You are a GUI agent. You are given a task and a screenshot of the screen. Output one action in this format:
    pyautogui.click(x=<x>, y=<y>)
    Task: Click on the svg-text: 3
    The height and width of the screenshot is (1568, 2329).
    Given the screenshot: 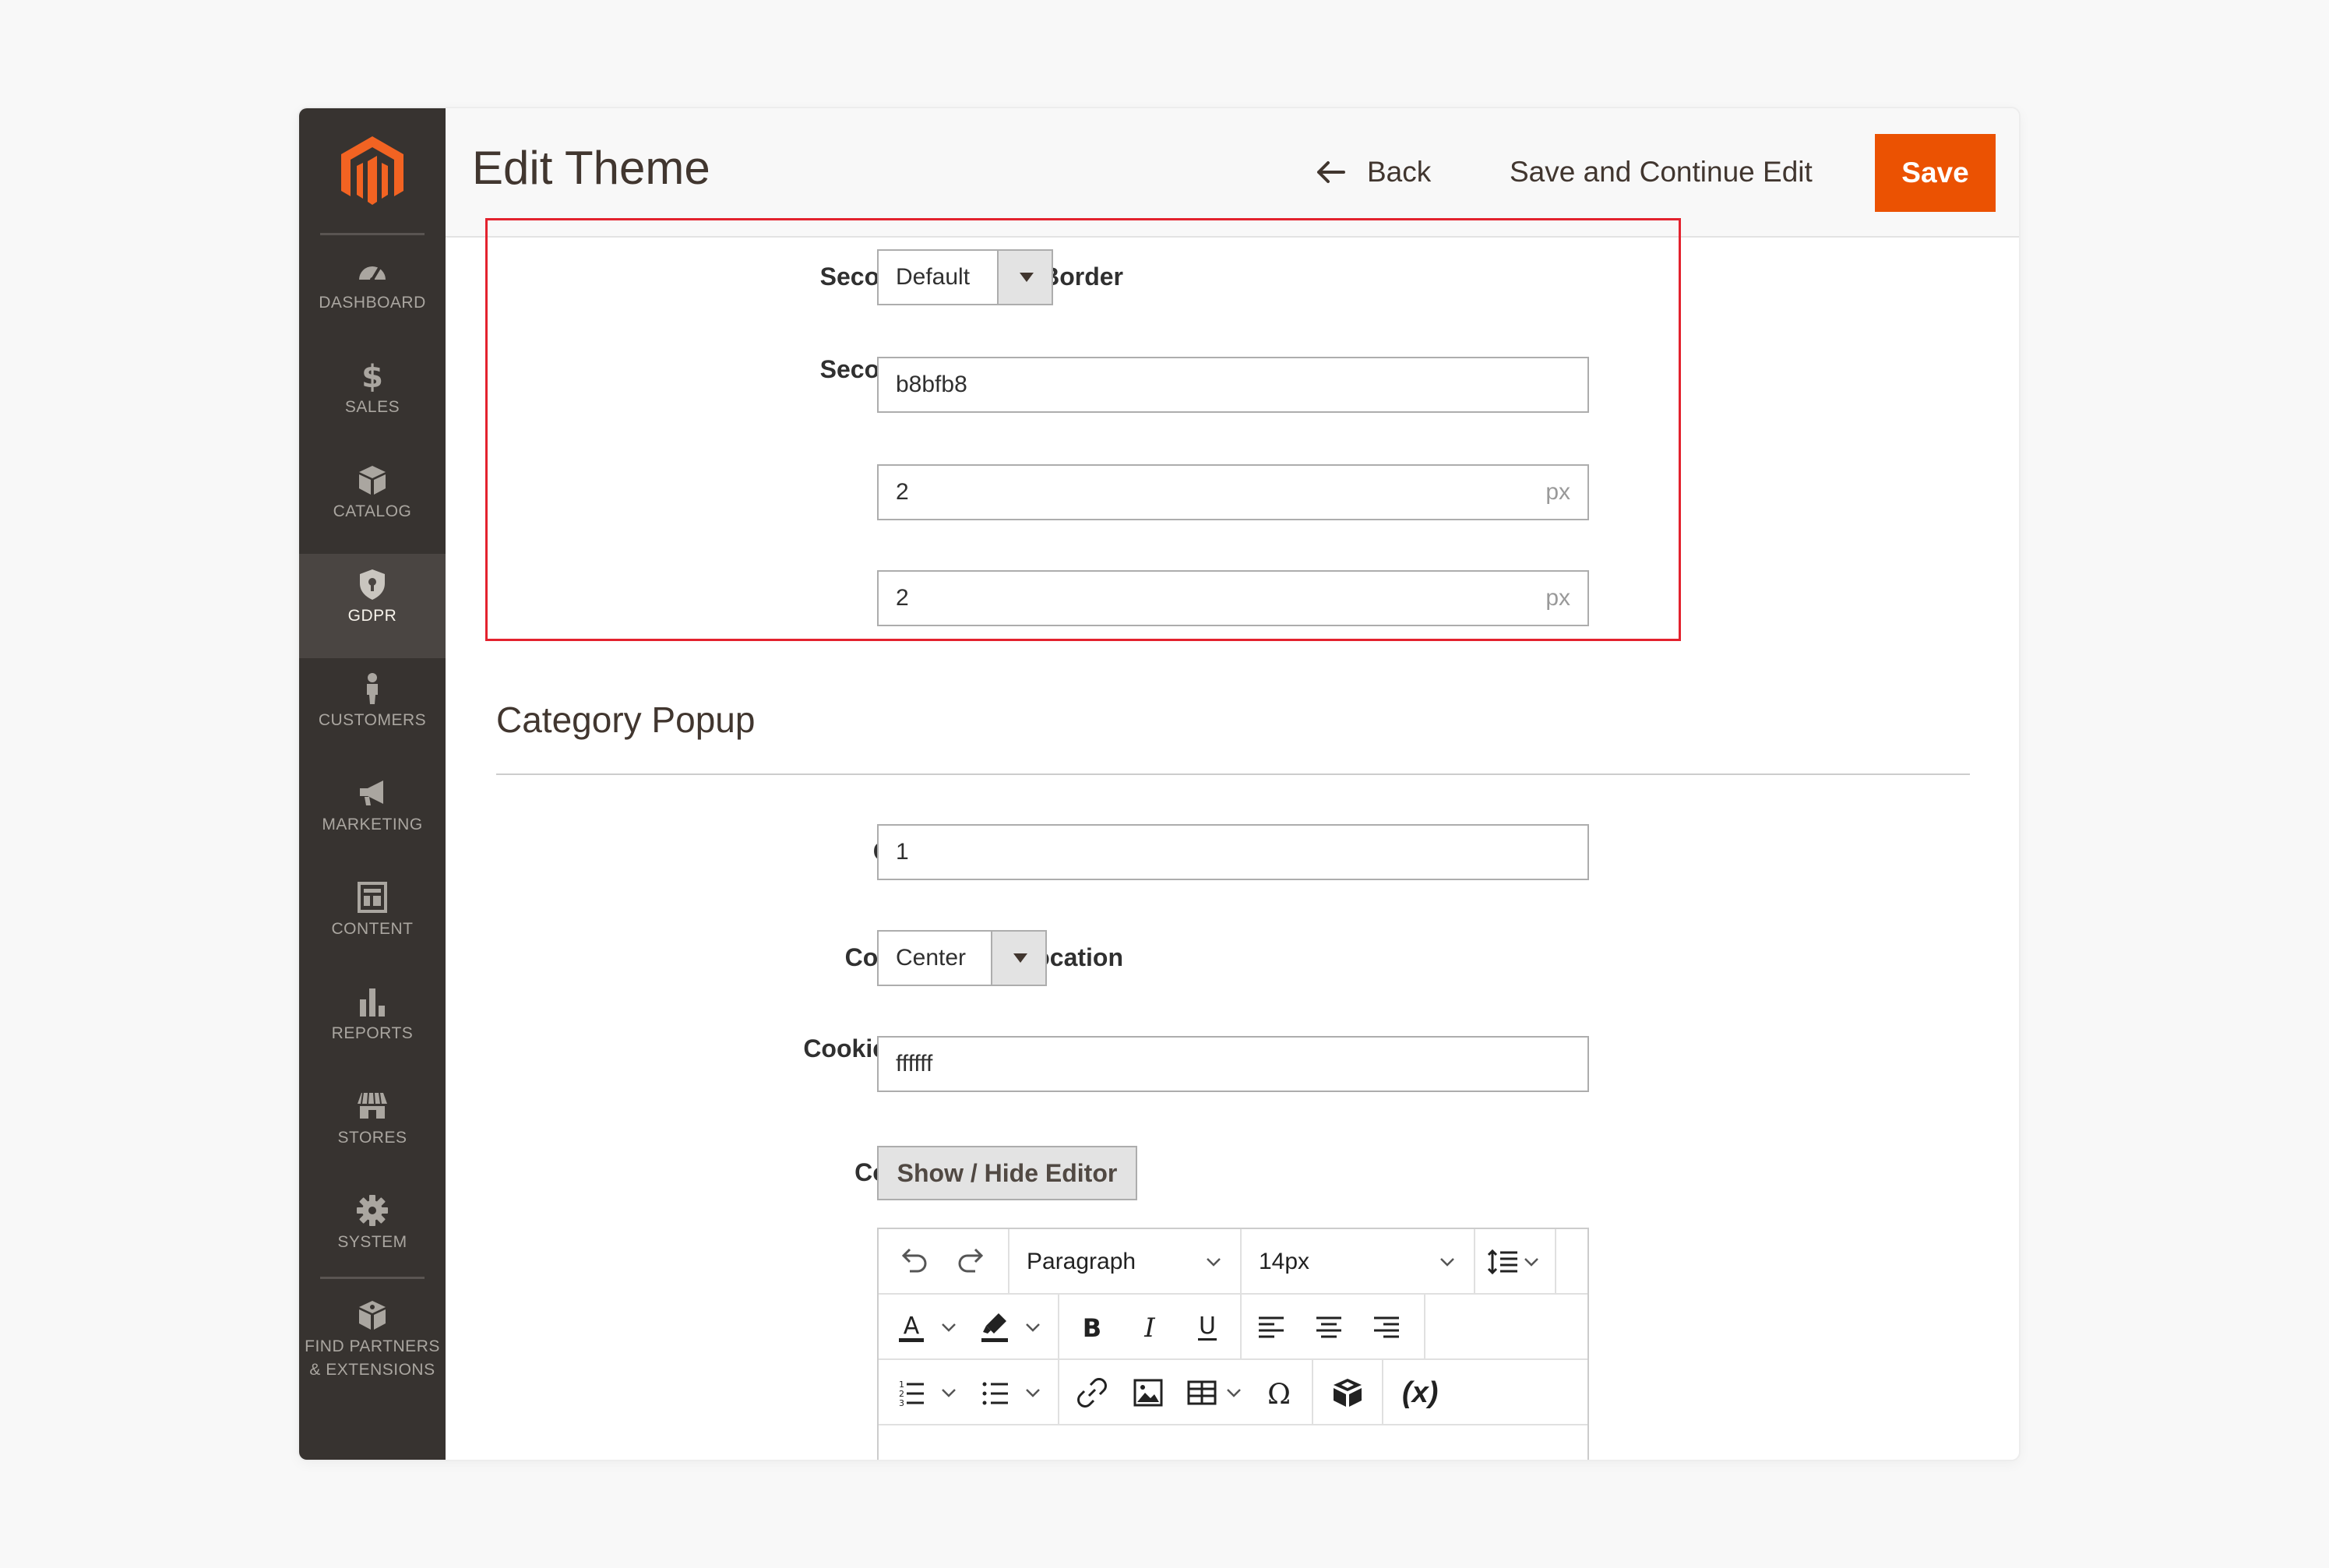 What is the action you would take?
    pyautogui.click(x=901, y=1403)
    